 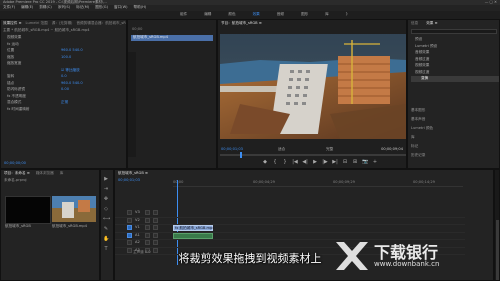 I want to click on timeline-timecode: 00;00;01;03, so click(x=129, y=180).